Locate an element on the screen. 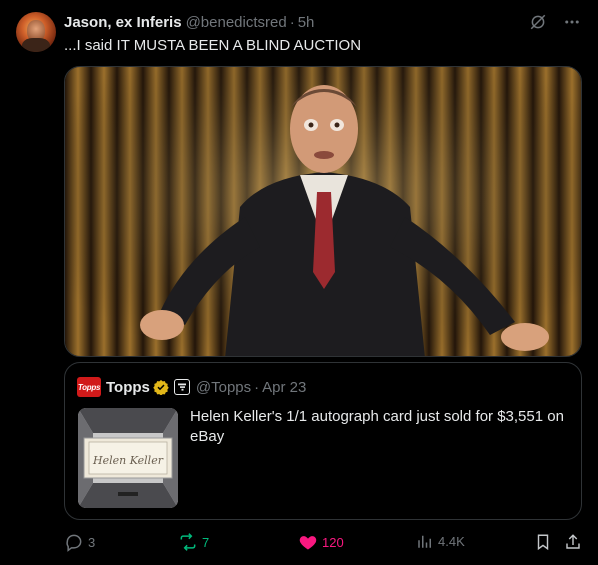 The width and height of the screenshot is (598, 565). reply-button: 3 is located at coordinates (79, 542).